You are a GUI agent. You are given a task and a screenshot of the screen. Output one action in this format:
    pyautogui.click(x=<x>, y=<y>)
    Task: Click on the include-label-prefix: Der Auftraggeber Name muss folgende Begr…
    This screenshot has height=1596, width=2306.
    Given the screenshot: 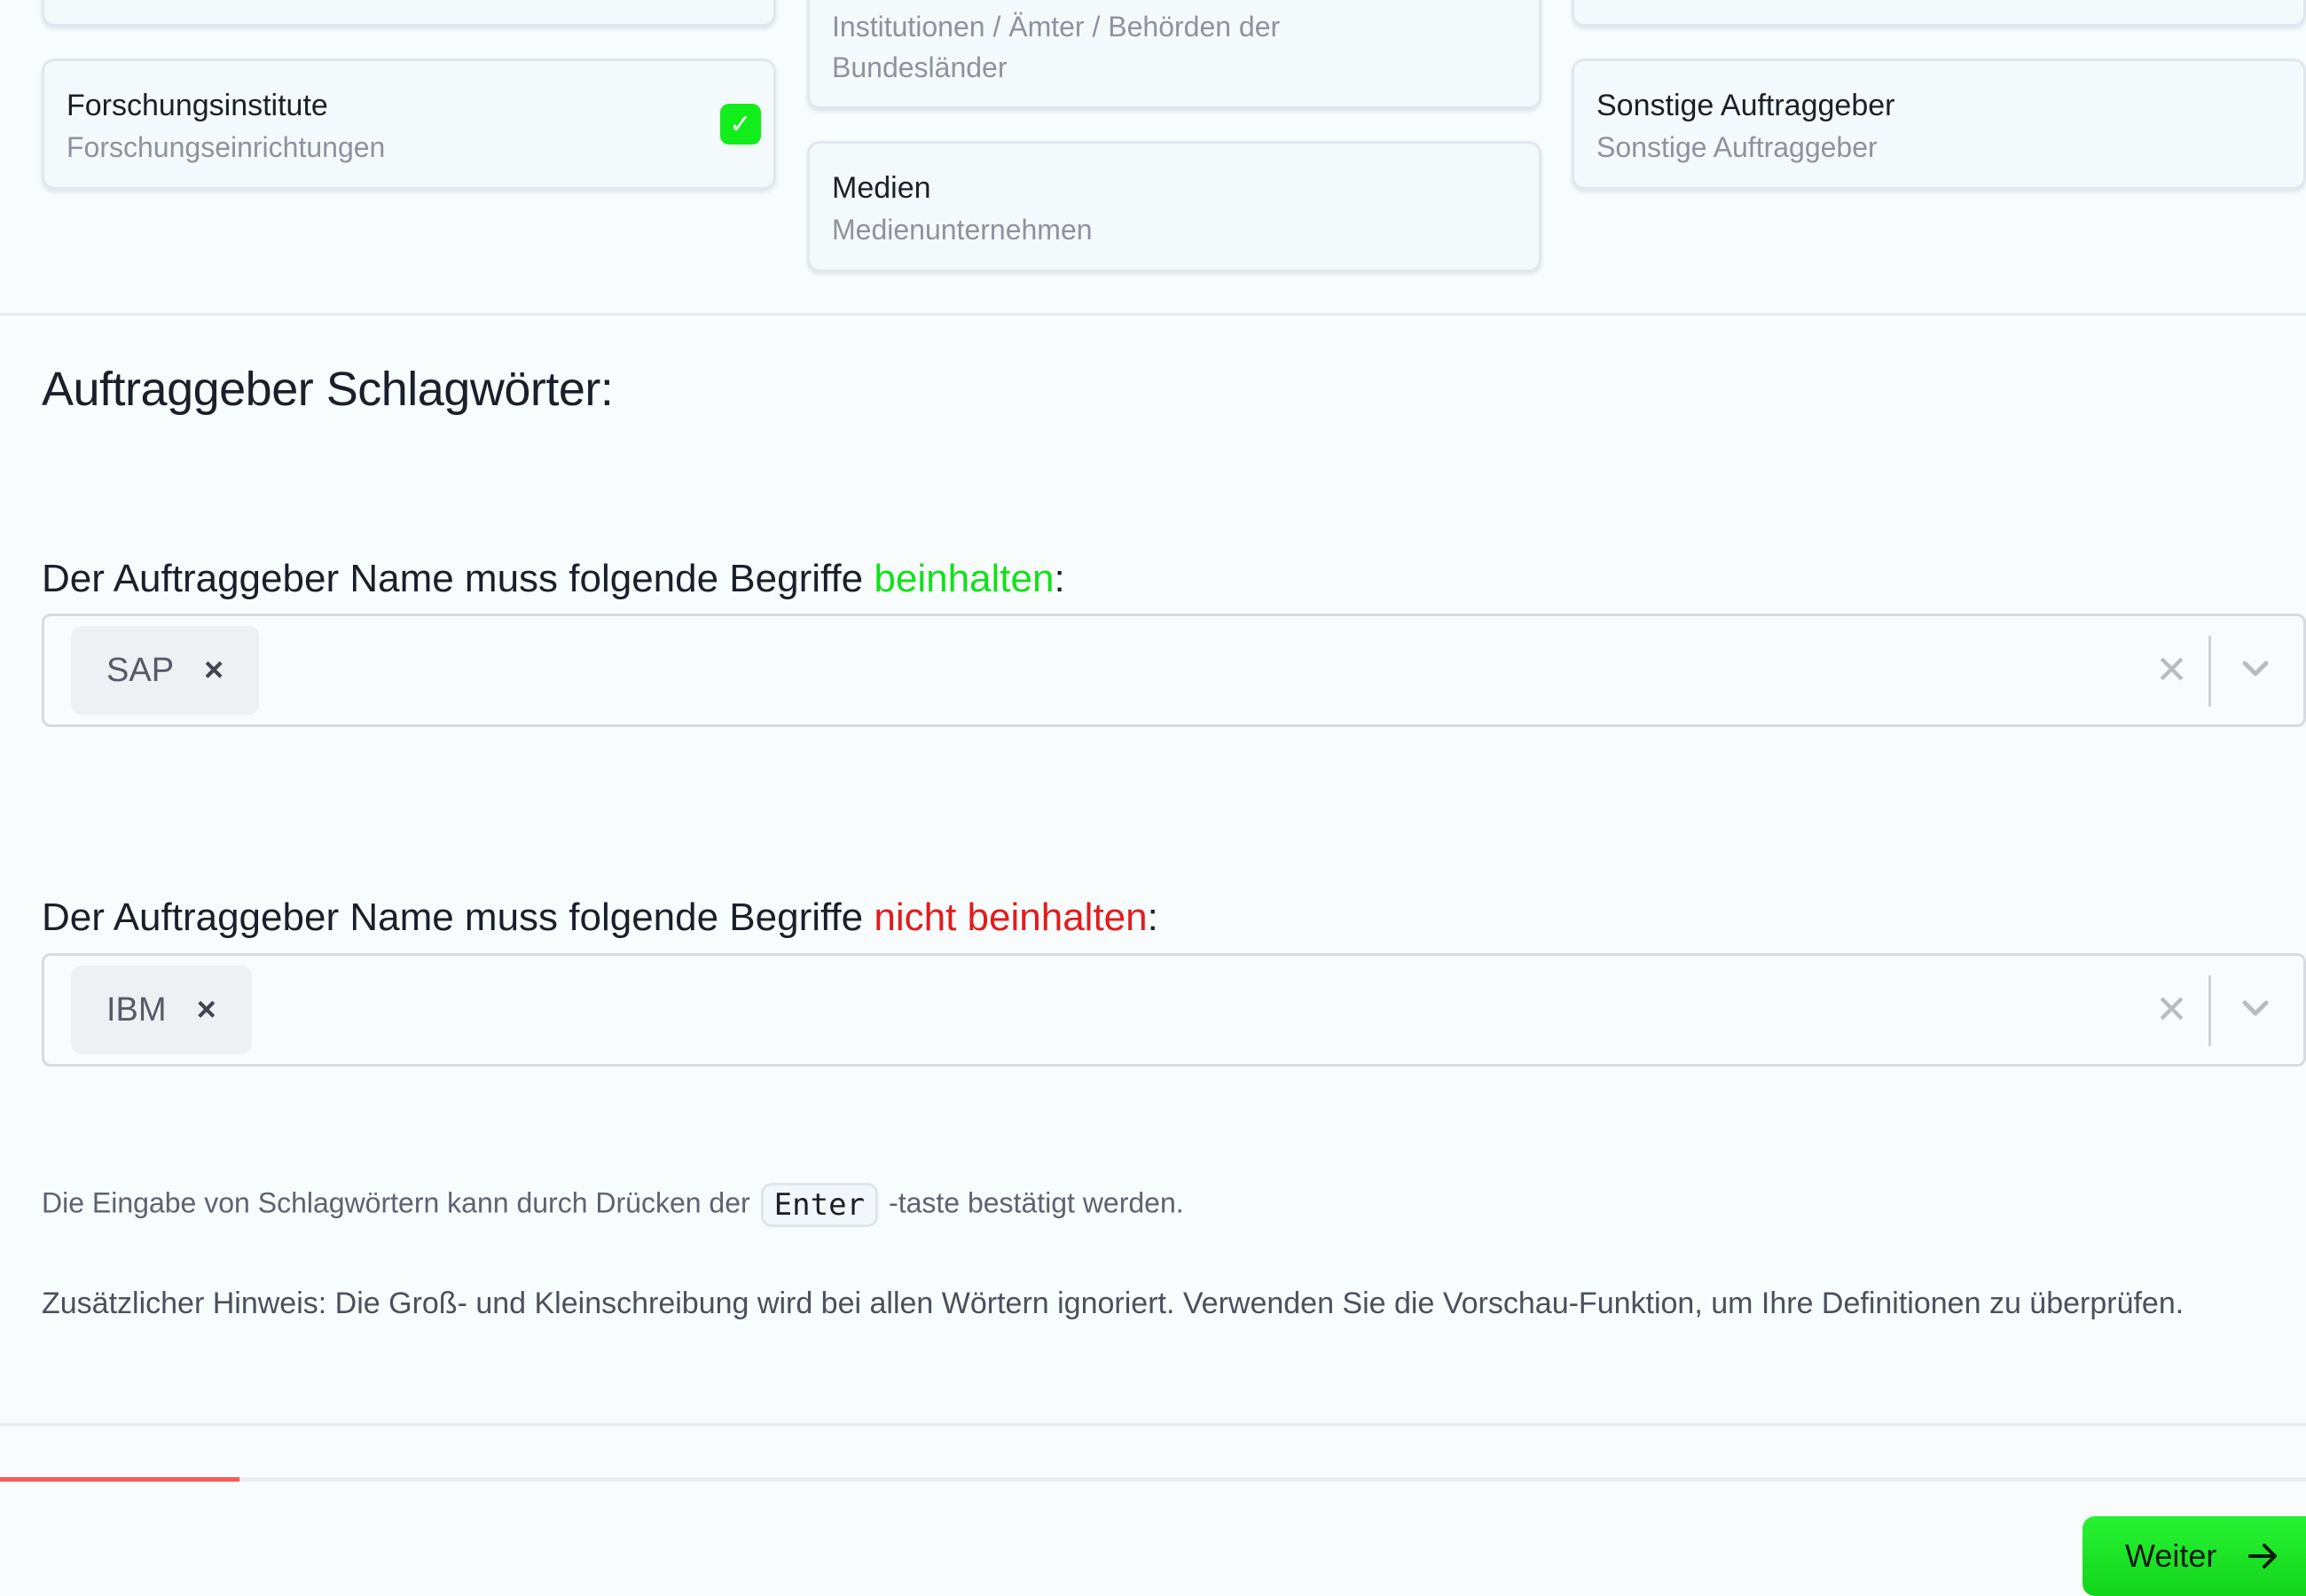 What is the action you would take?
    pyautogui.click(x=459, y=578)
    